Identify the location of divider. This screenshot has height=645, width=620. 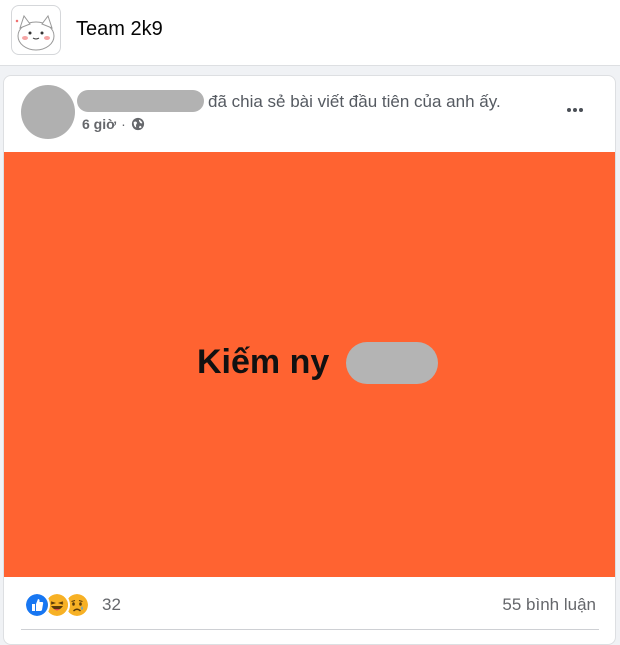
(310, 629).